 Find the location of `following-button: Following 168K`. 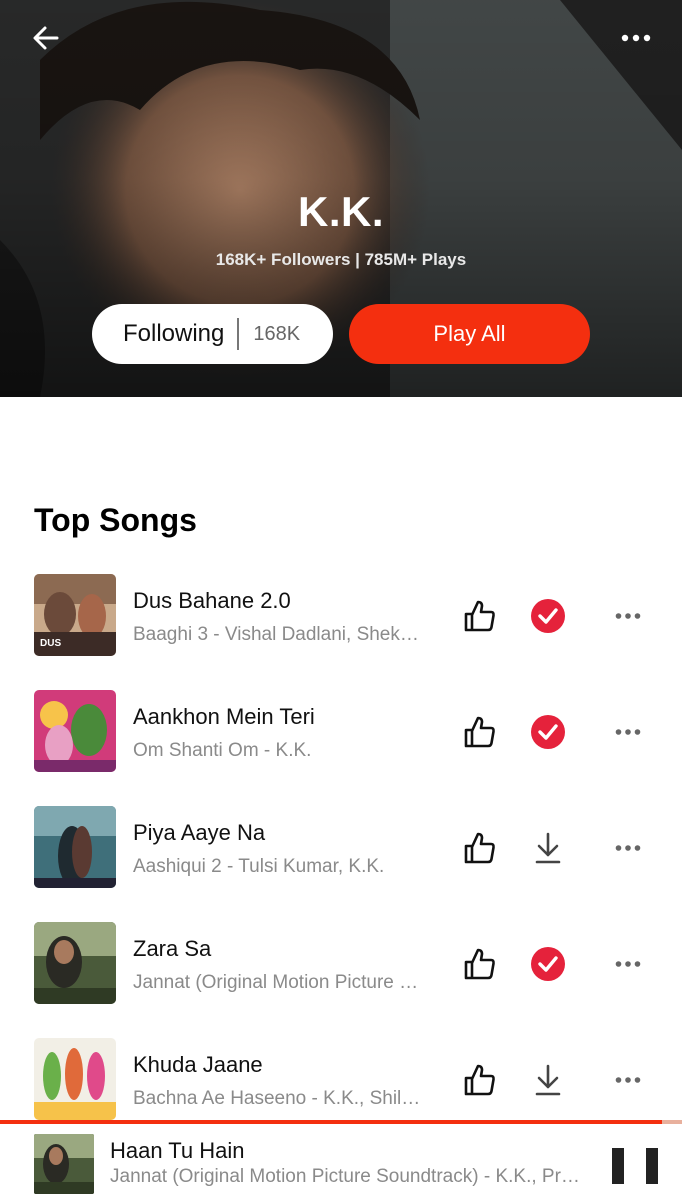

following-button: Following 168K is located at coordinates (212, 334).